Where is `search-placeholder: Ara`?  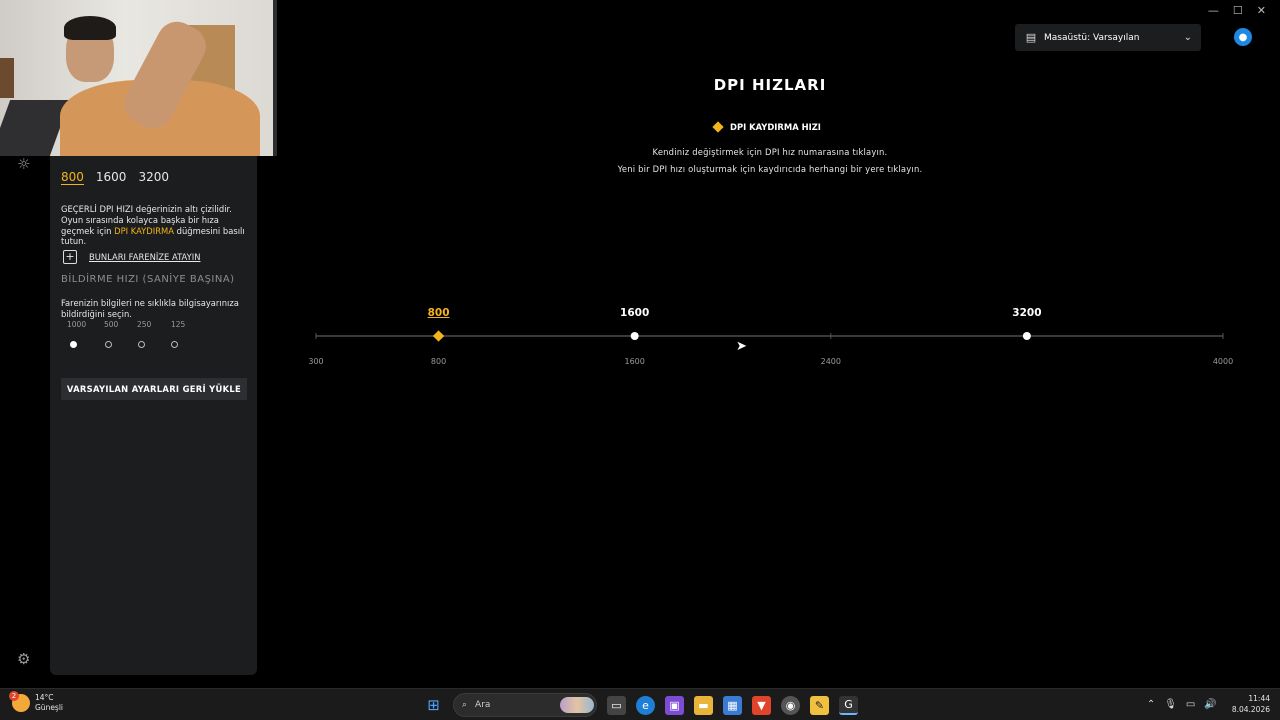
search-placeholder: Ara is located at coordinates (483, 705).